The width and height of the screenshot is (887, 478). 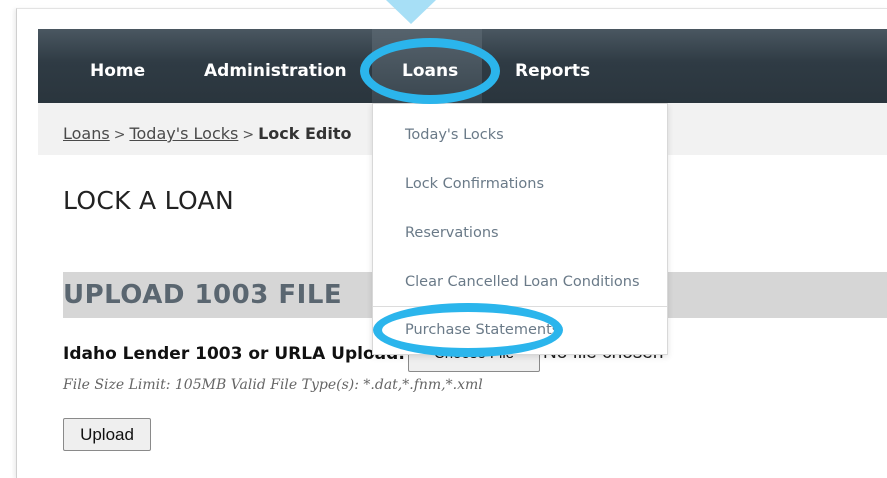 I want to click on breadcrumb-current: Lock Edito, so click(x=305, y=133).